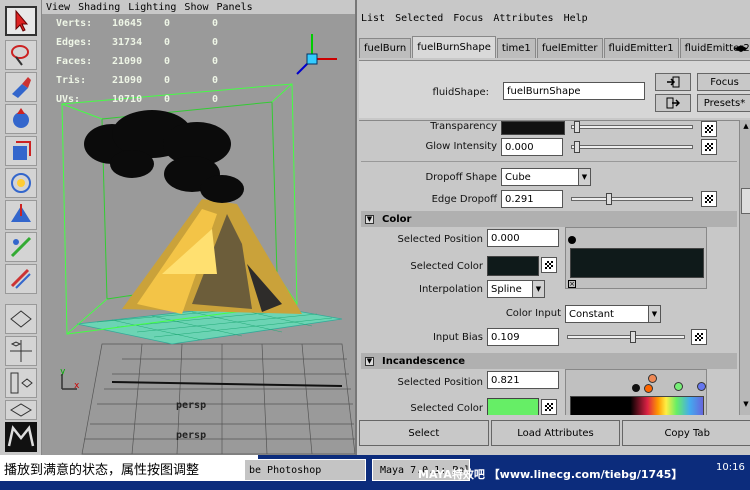 The height and width of the screenshot is (490, 750). Describe the element at coordinates (454, 47) in the screenshot. I see `tab-fuelburnshape: fuelBurnShape` at that location.